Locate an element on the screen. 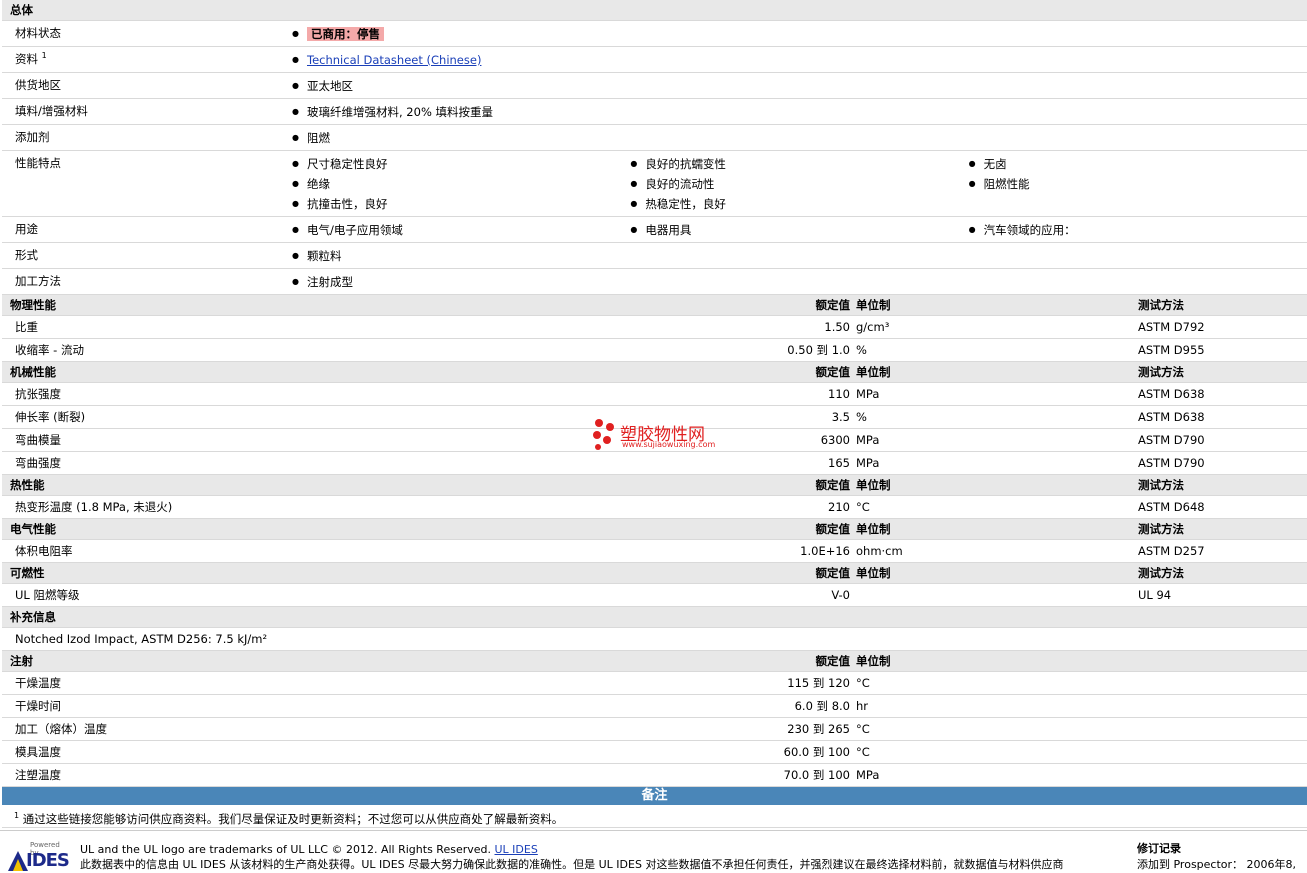 The height and width of the screenshot is (873, 1307). general-label: 供货地区 is located at coordinates (38, 85).